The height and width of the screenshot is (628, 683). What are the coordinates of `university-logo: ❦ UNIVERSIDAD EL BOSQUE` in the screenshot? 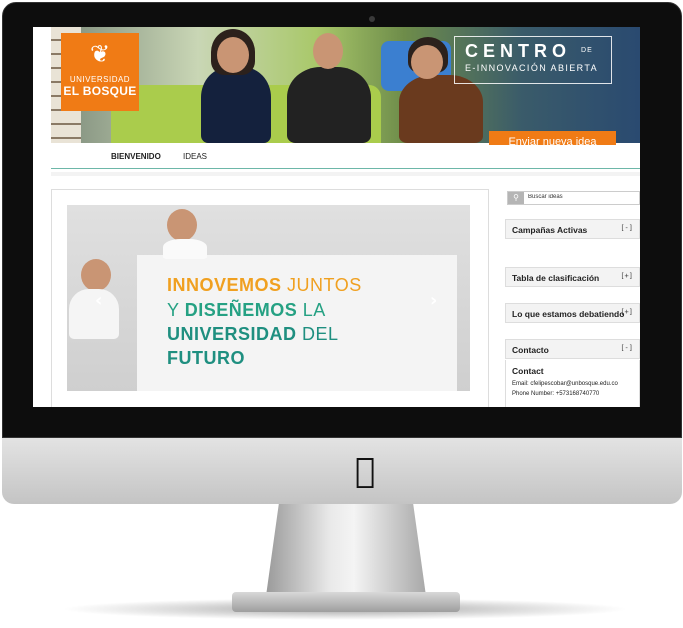 It's located at (100, 72).